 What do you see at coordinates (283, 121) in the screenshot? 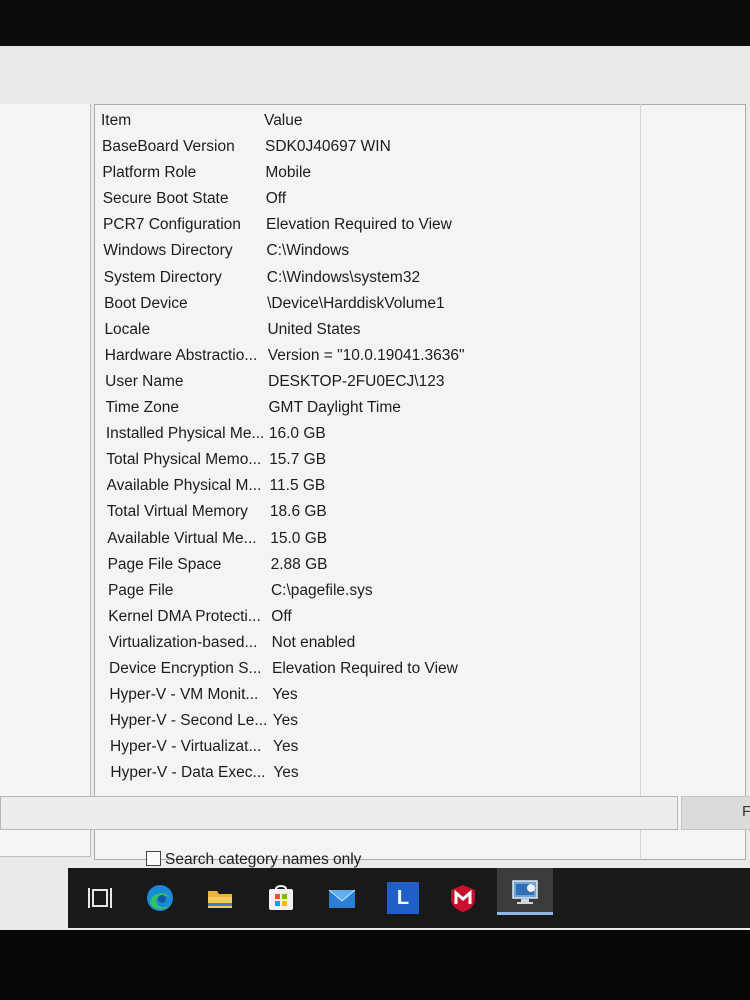
I see `column-header-value: Value` at bounding box center [283, 121].